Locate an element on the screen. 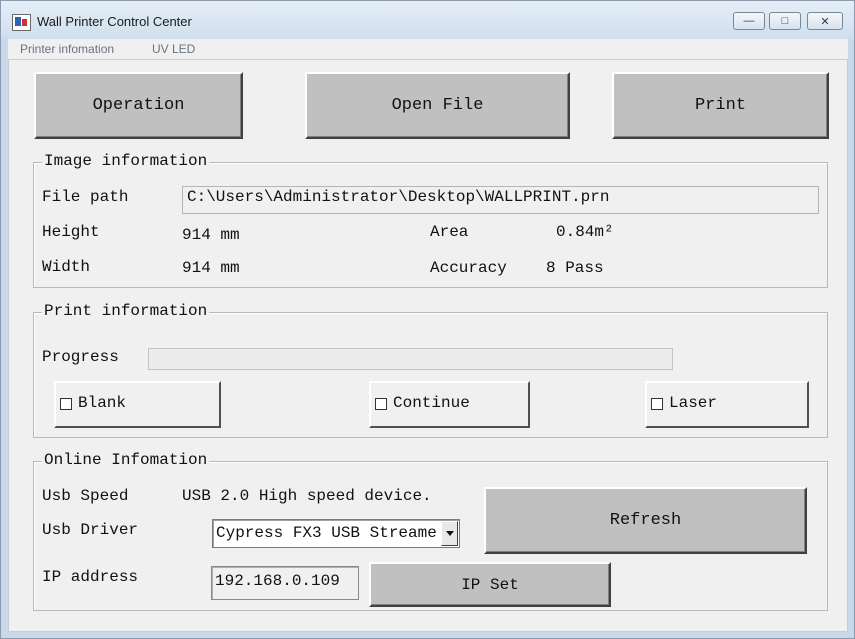 The image size is (855, 639). usb-speed-value: USB 2.0 High speed device. is located at coordinates (307, 496).